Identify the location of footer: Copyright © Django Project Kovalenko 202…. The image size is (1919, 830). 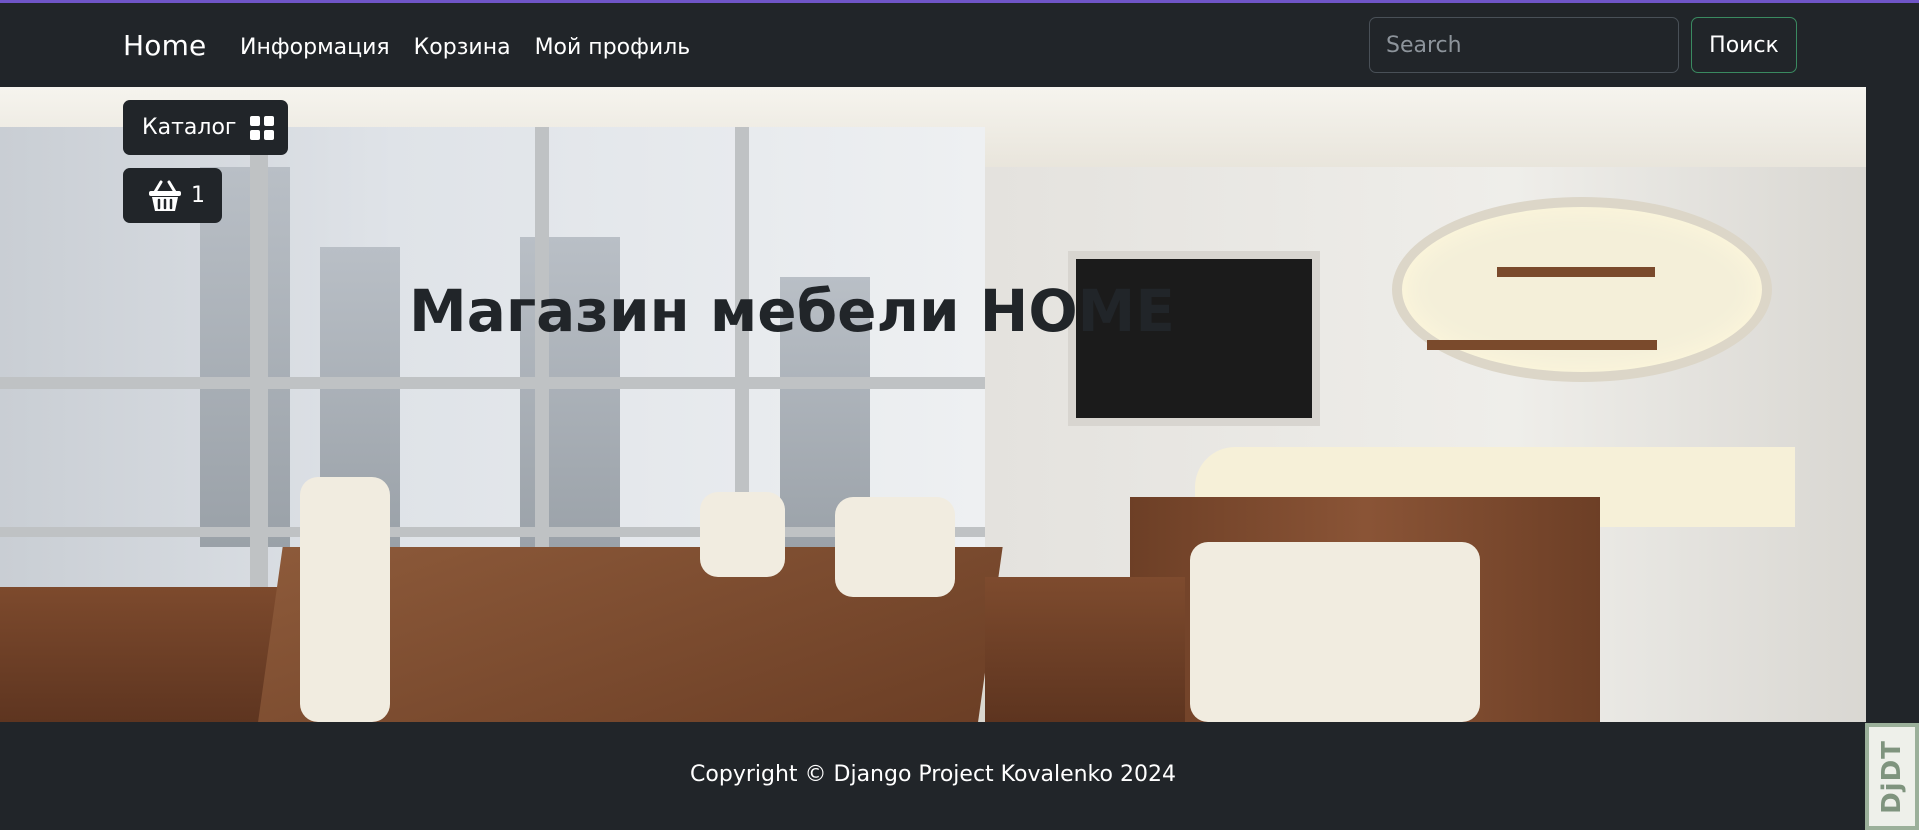
(959, 776).